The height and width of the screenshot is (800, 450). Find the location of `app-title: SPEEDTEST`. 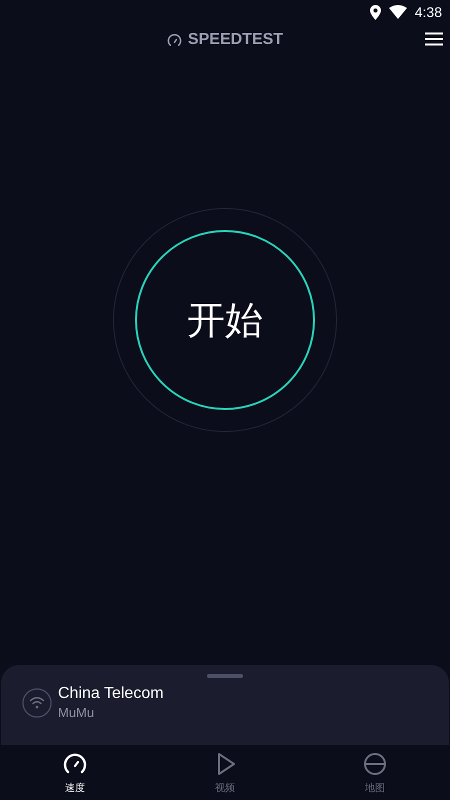

app-title: SPEEDTEST is located at coordinates (236, 40).